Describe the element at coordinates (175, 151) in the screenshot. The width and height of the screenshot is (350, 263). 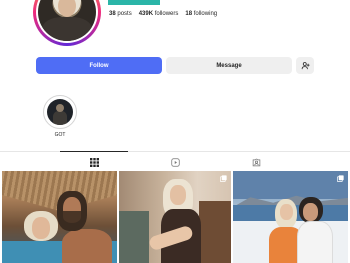
I see `tab-divider` at that location.